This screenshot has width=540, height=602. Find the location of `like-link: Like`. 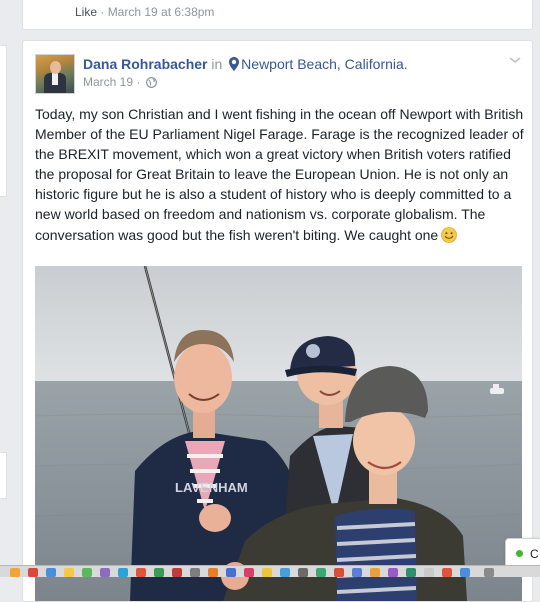

like-link: Like is located at coordinates (86, 12).